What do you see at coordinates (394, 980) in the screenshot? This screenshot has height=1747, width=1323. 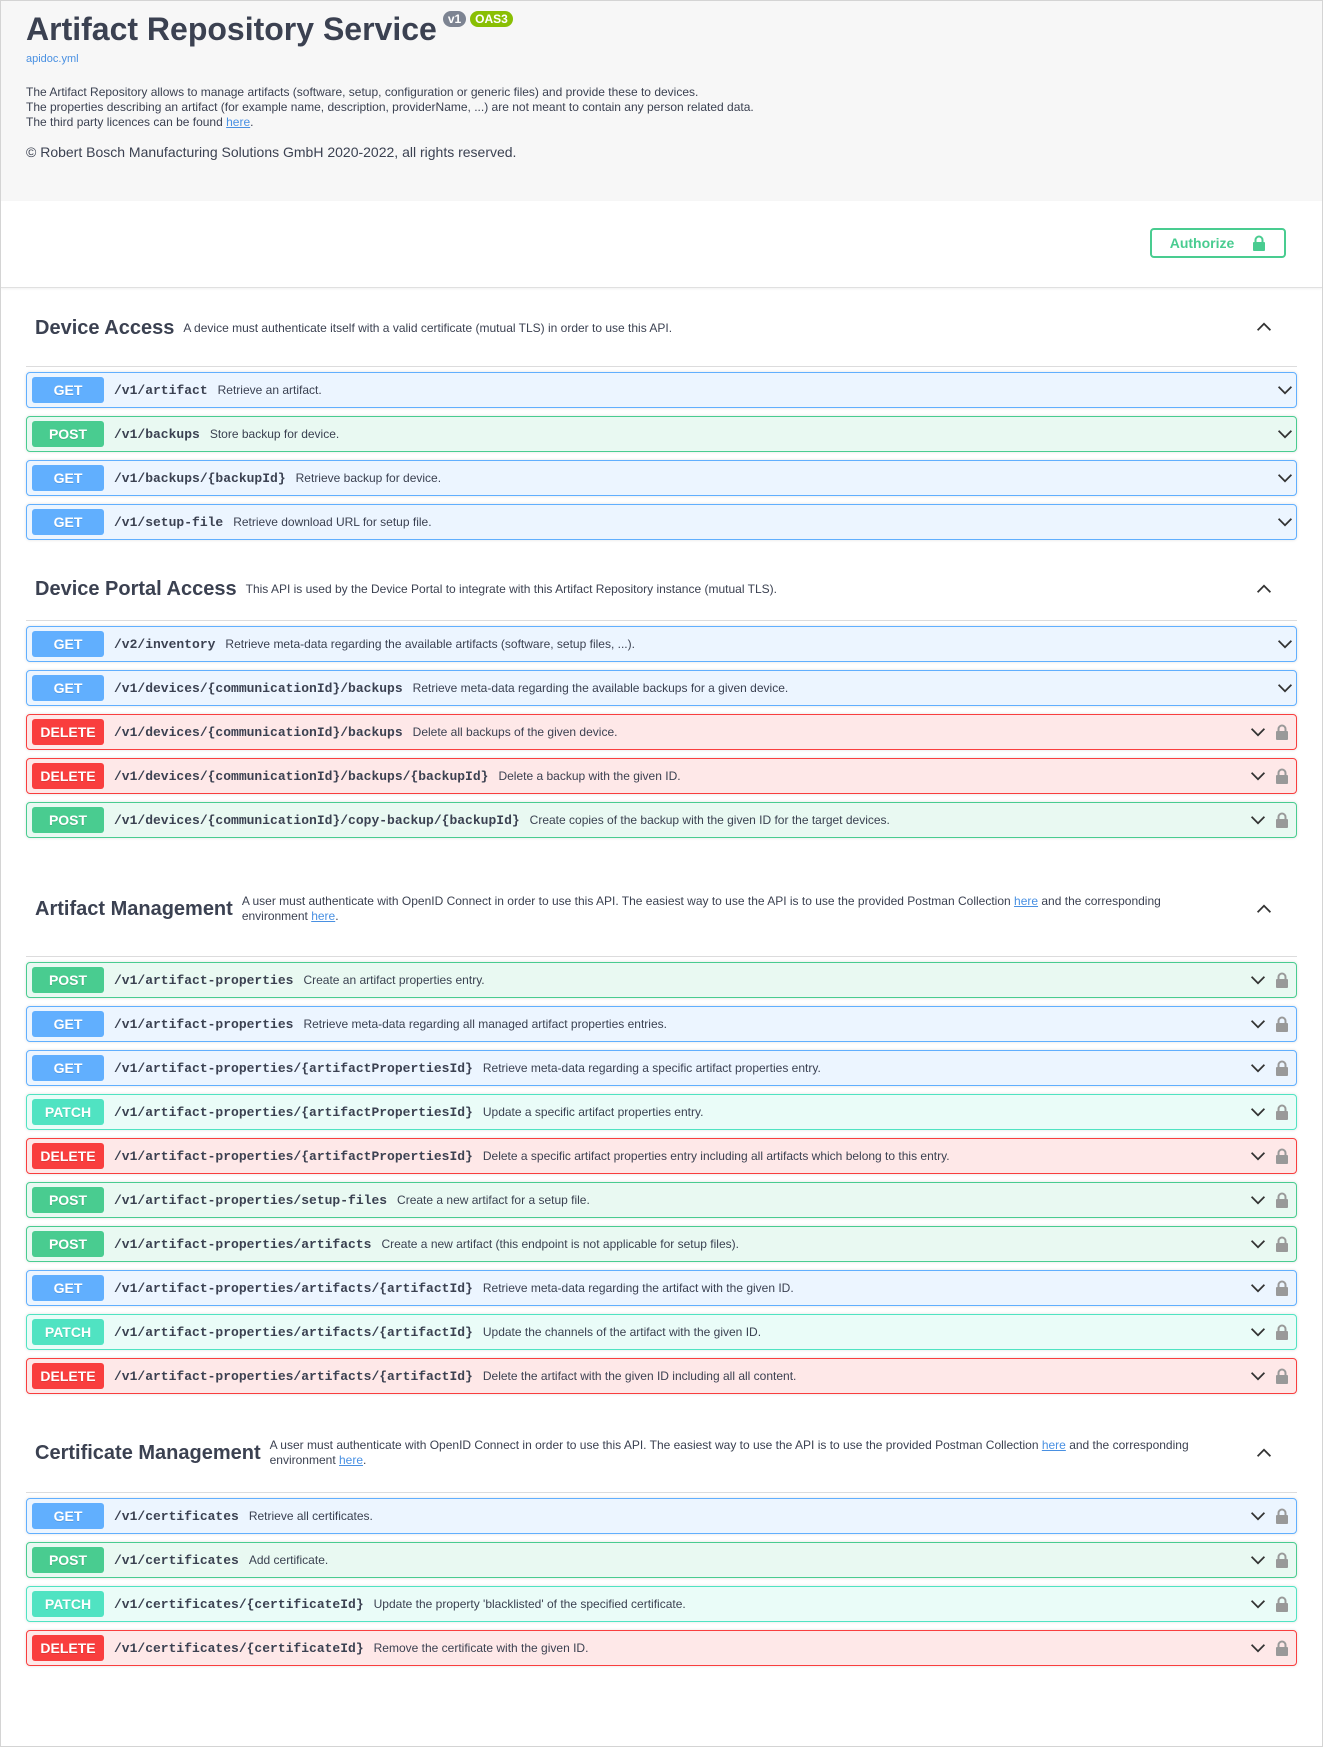 I see `operation-summary: Create an artifact properties entry.` at bounding box center [394, 980].